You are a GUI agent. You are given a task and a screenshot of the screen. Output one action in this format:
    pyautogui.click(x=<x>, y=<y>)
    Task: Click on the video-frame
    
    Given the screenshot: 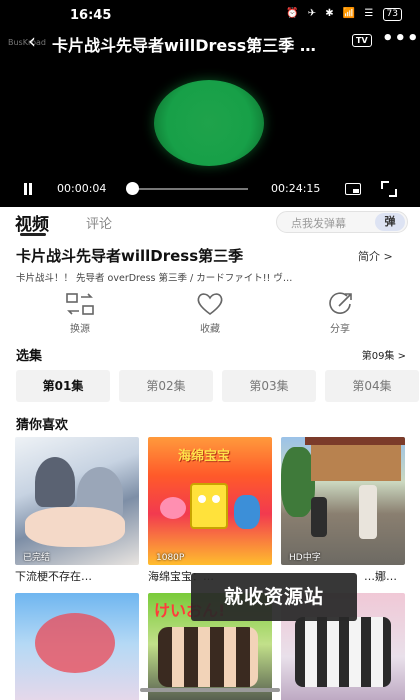 What is the action you would take?
    pyautogui.click(x=209, y=123)
    